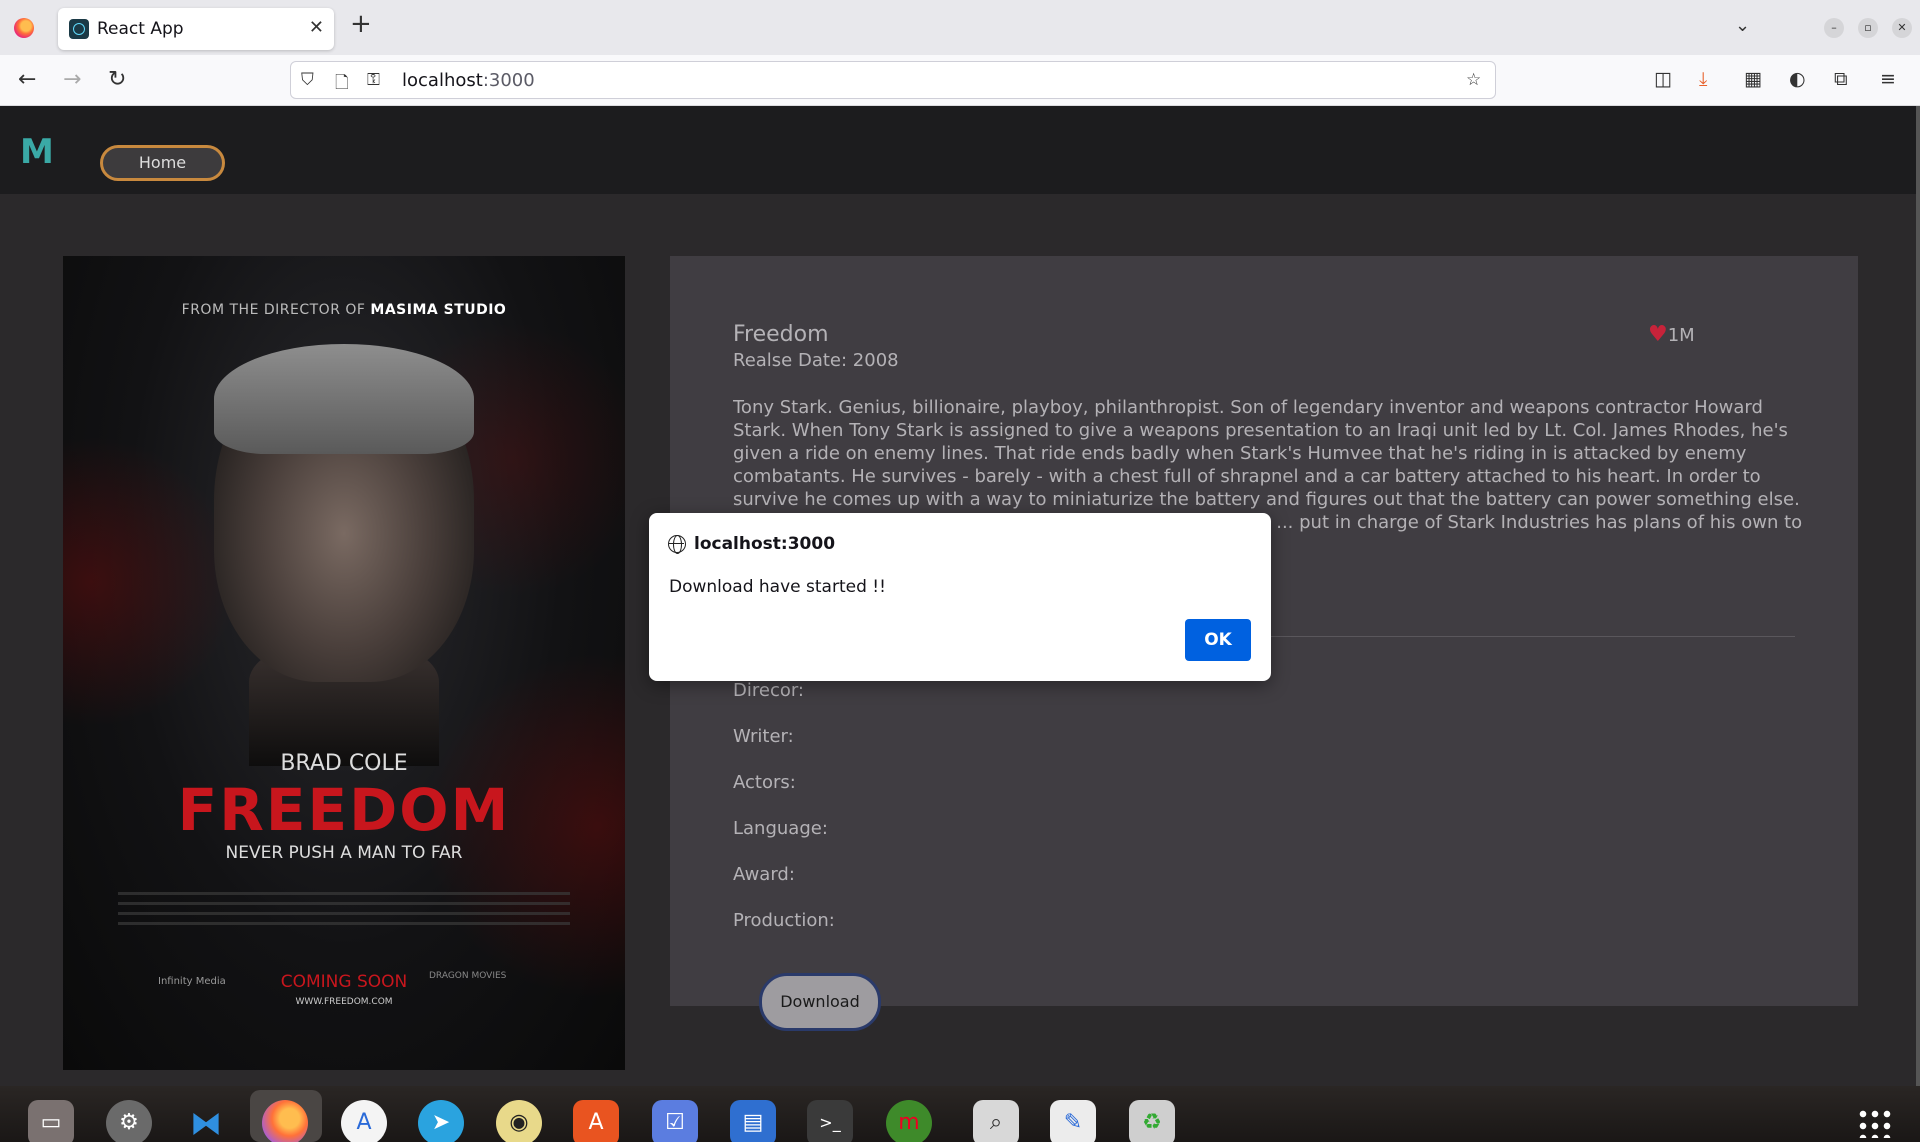 The image size is (1920, 1142). What do you see at coordinates (1841, 79) in the screenshot?
I see `extension-icon: ⧉` at bounding box center [1841, 79].